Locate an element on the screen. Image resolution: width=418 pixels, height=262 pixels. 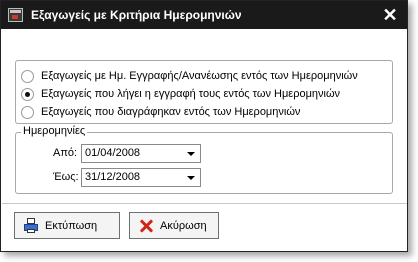
from-date-combo: 01/04/2008 is located at coordinates (141, 153).